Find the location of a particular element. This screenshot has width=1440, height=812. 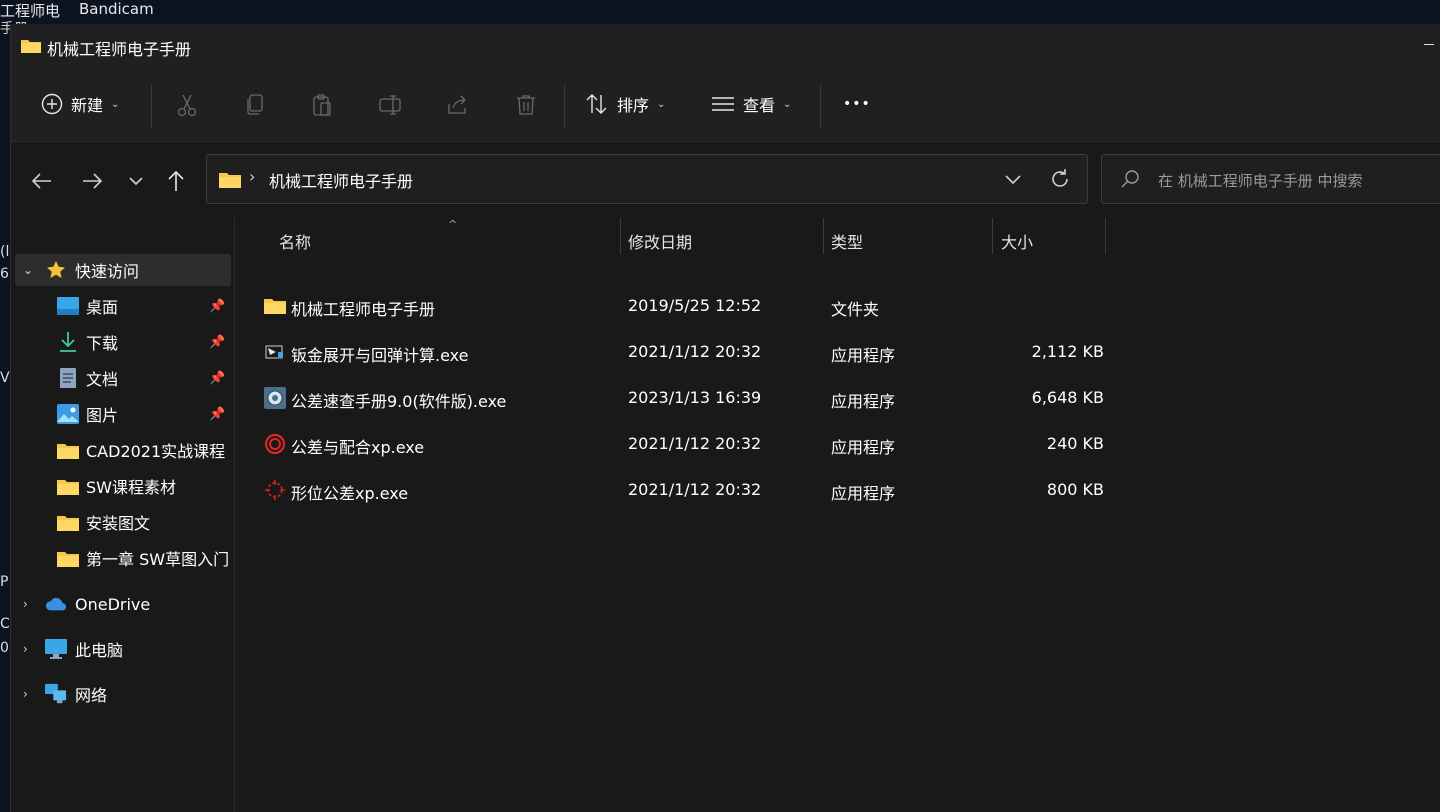

file-size: 240 KB is located at coordinates (1075, 443).